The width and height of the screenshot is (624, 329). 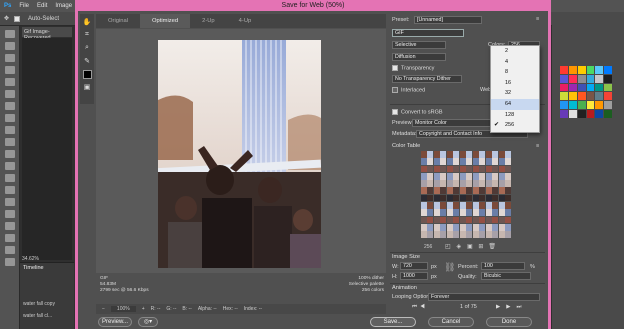 What do you see at coordinates (63, 6) in the screenshot?
I see `menu-image: Image` at bounding box center [63, 6].